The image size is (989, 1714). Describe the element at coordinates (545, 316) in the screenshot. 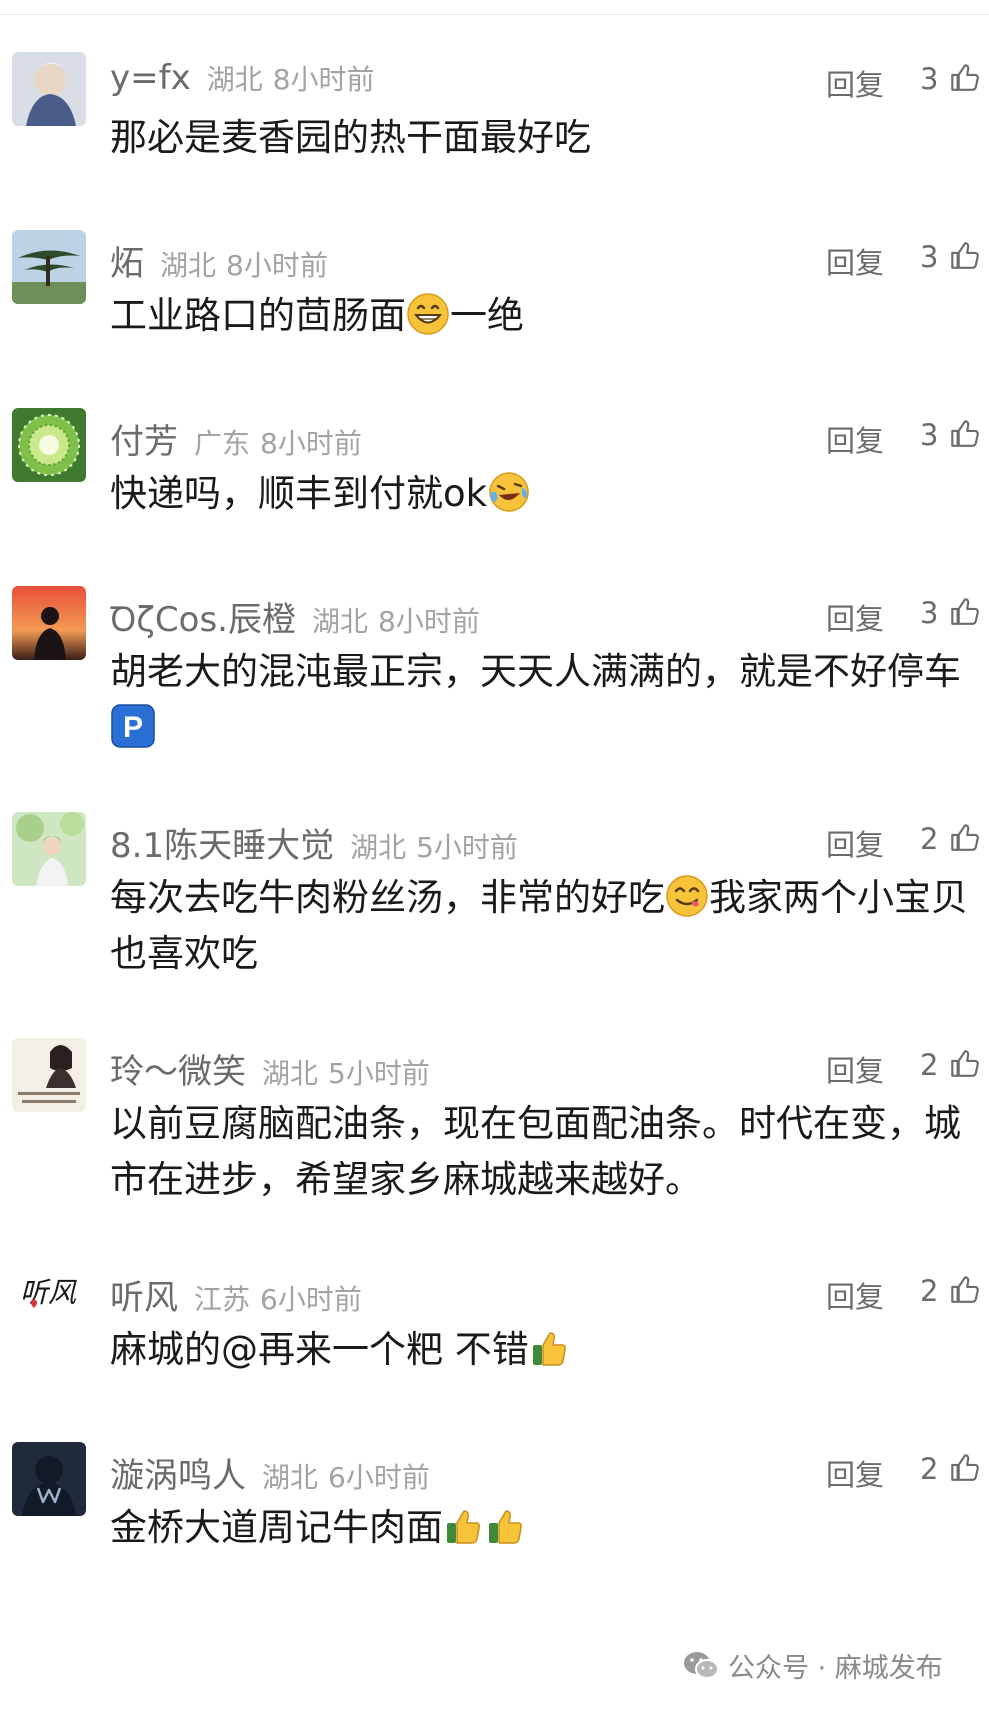

I see `comment-text: 工业路口的茴肠面 一绝` at that location.